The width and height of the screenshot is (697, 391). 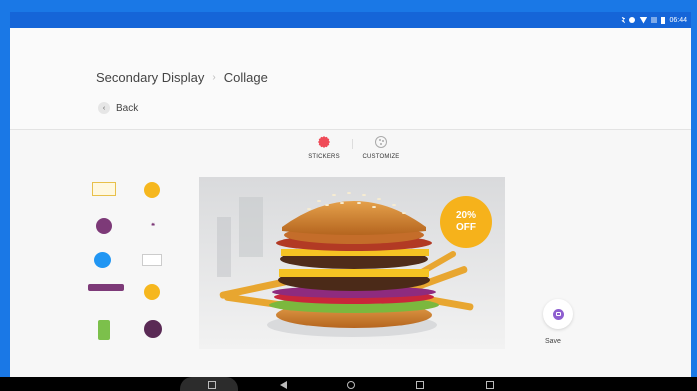 I want to click on green-tag-sticker-icon, so click(x=104, y=330).